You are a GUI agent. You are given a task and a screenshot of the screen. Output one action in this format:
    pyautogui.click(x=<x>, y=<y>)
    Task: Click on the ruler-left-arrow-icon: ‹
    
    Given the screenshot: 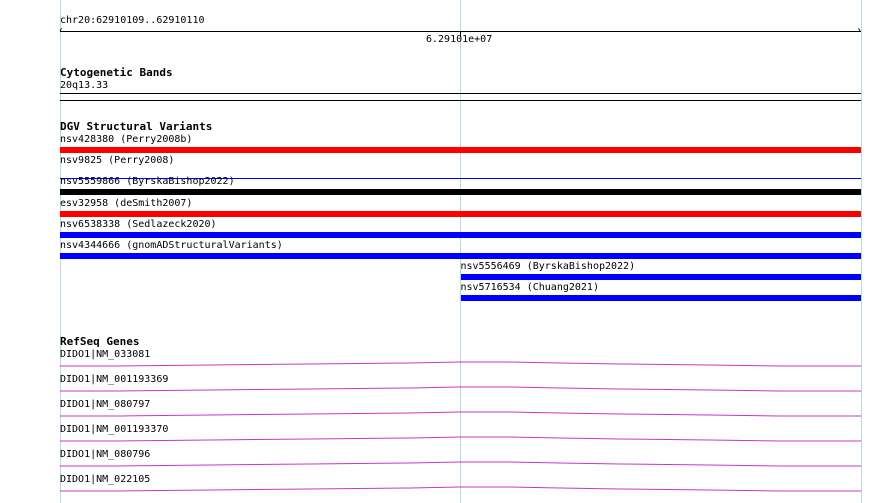 What is the action you would take?
    pyautogui.click(x=61, y=30)
    